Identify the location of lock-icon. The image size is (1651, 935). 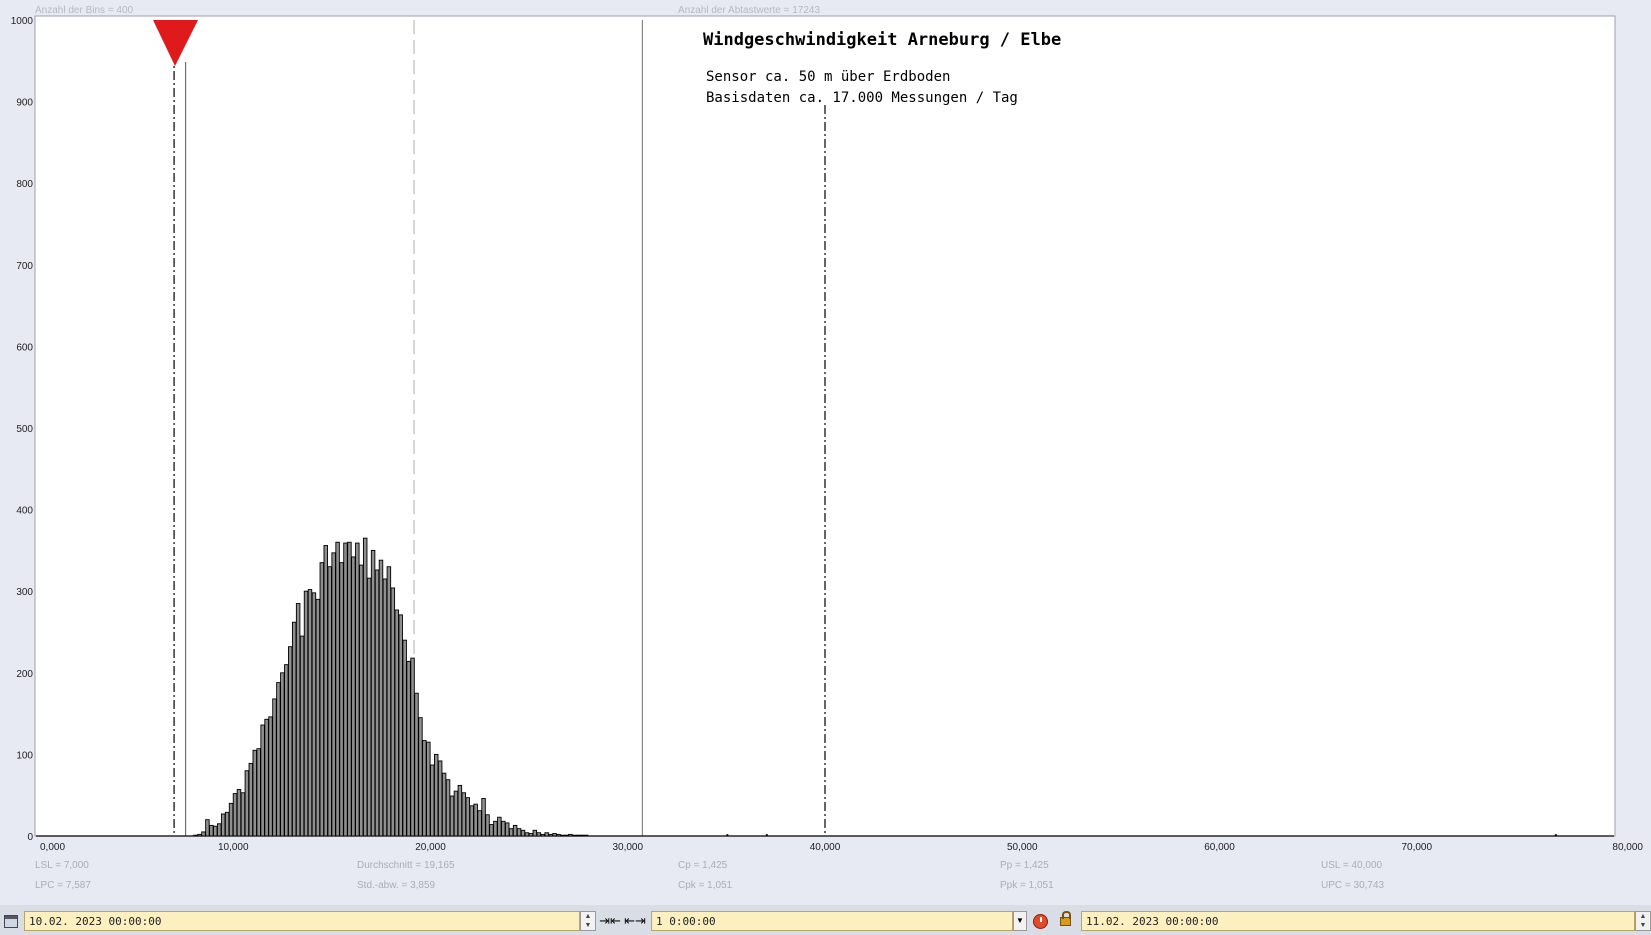
(1065, 918).